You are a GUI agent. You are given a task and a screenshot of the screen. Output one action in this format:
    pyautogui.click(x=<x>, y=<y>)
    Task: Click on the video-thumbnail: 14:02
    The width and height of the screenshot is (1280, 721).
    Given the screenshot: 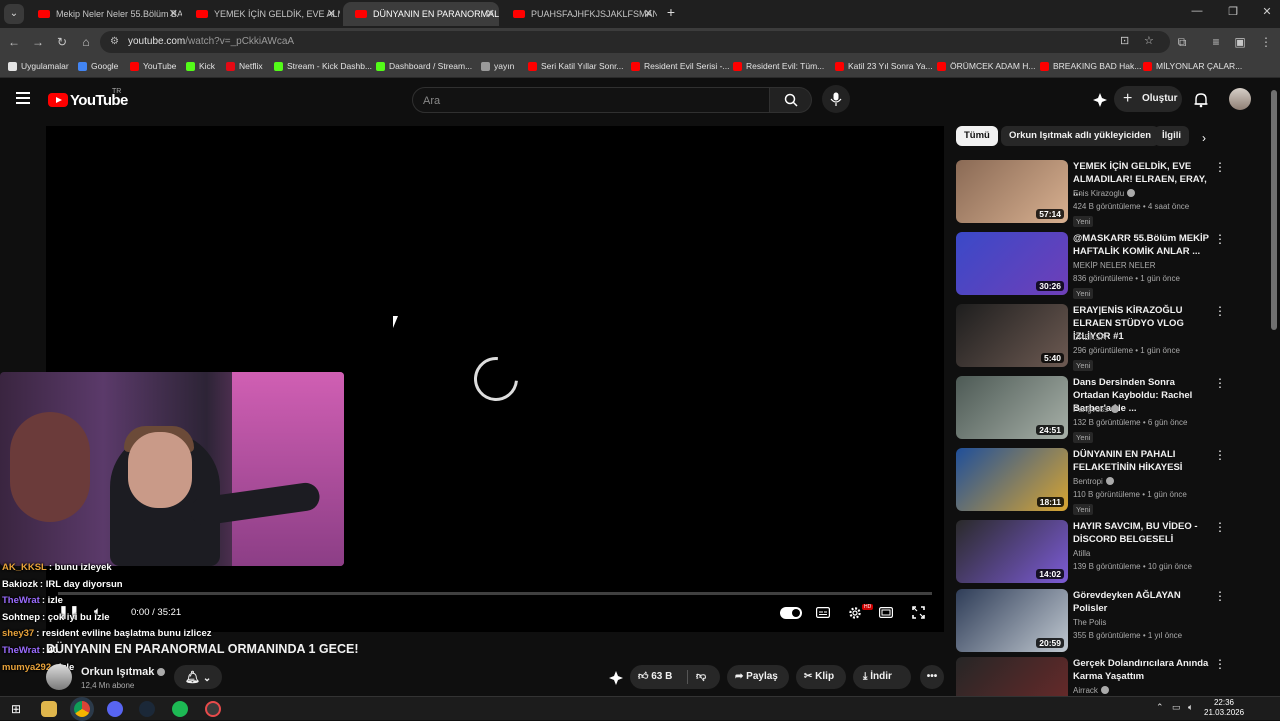 What is the action you would take?
    pyautogui.click(x=1012, y=551)
    